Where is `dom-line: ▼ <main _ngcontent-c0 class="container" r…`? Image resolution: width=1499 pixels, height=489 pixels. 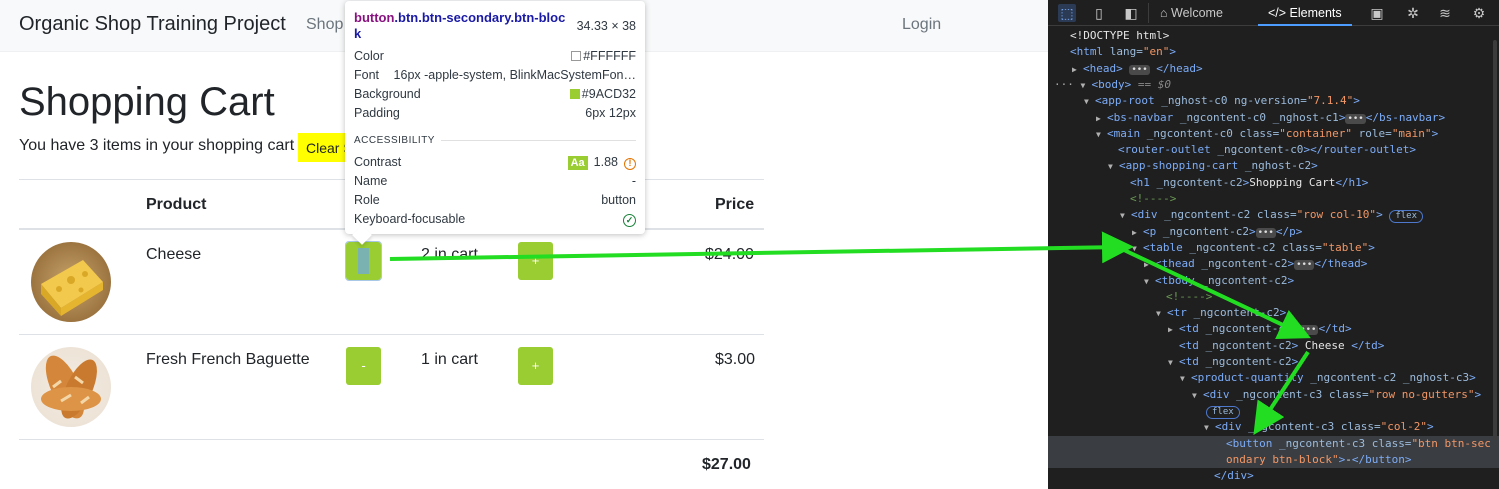
dom-line: ▼ <main _ngcontent-c0 class="container" r… is located at coordinates (1273, 134).